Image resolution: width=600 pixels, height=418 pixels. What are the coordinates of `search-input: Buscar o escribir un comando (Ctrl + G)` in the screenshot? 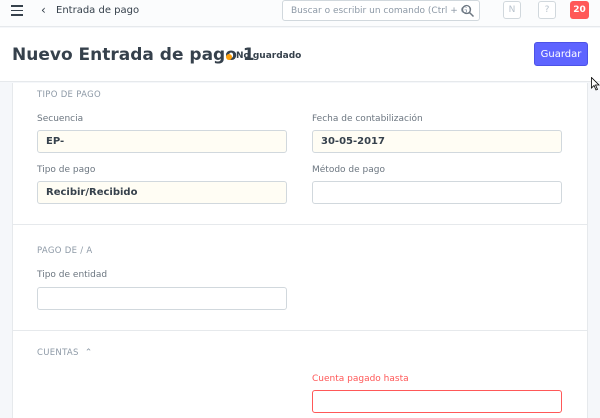 It's located at (381, 10).